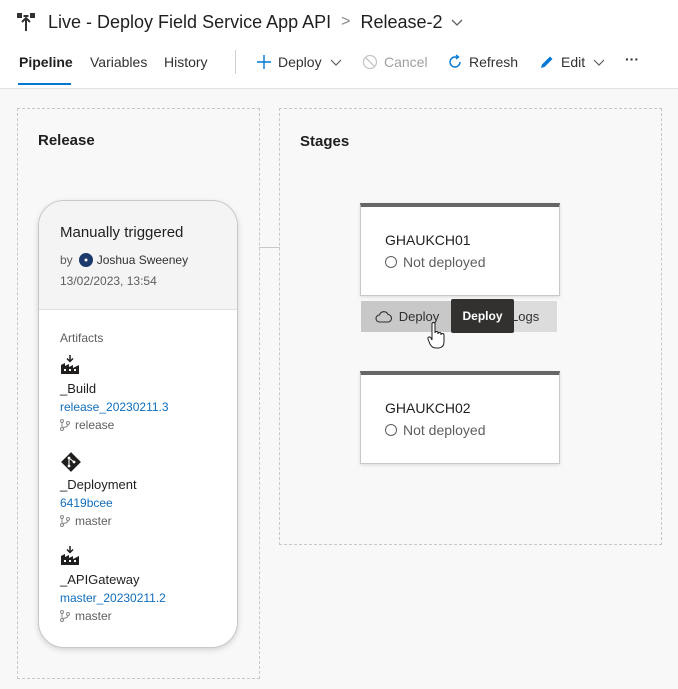  I want to click on tab-pipeline: Pipeline, so click(46, 62).